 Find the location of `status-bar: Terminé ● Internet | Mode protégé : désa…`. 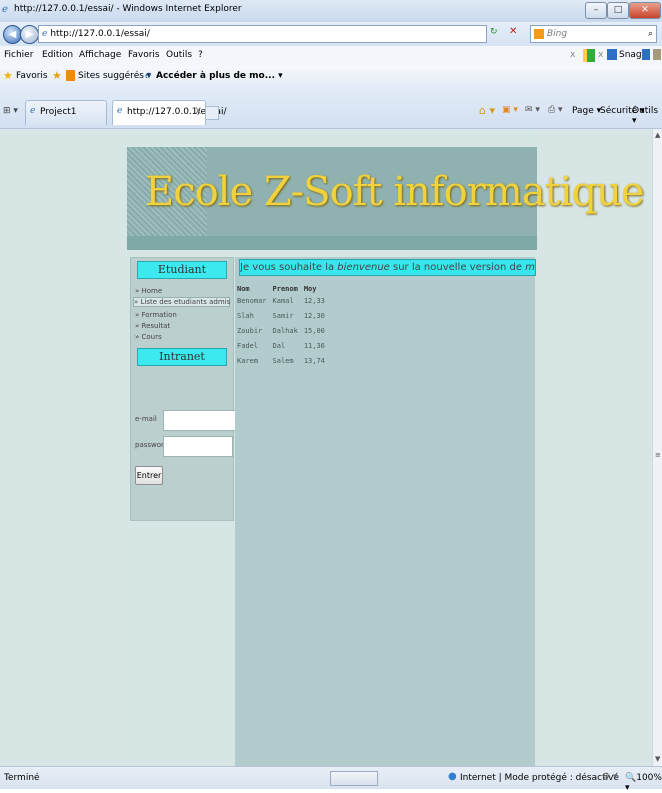

status-bar: Terminé ● Internet | Mode protégé : désa… is located at coordinates (331, 779).